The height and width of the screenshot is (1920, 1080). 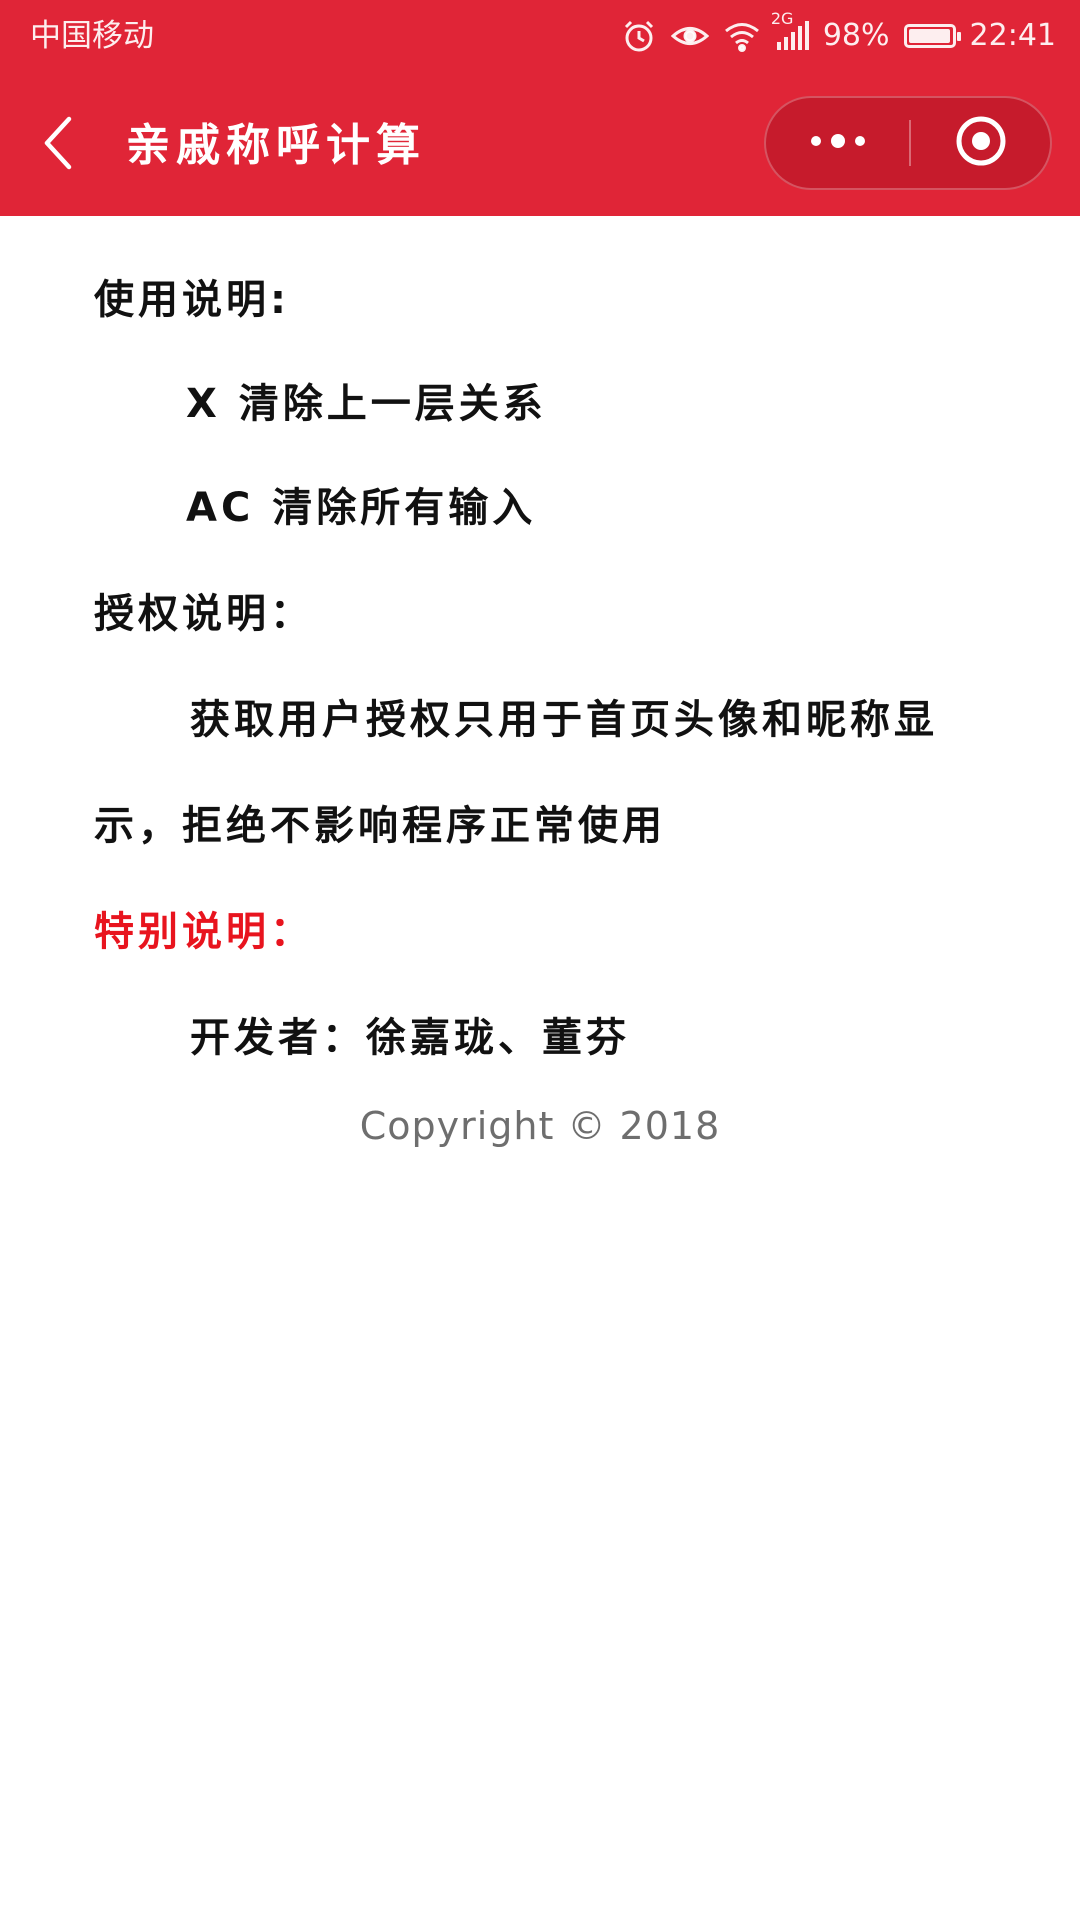 I want to click on target-close-icon, so click(x=981, y=143).